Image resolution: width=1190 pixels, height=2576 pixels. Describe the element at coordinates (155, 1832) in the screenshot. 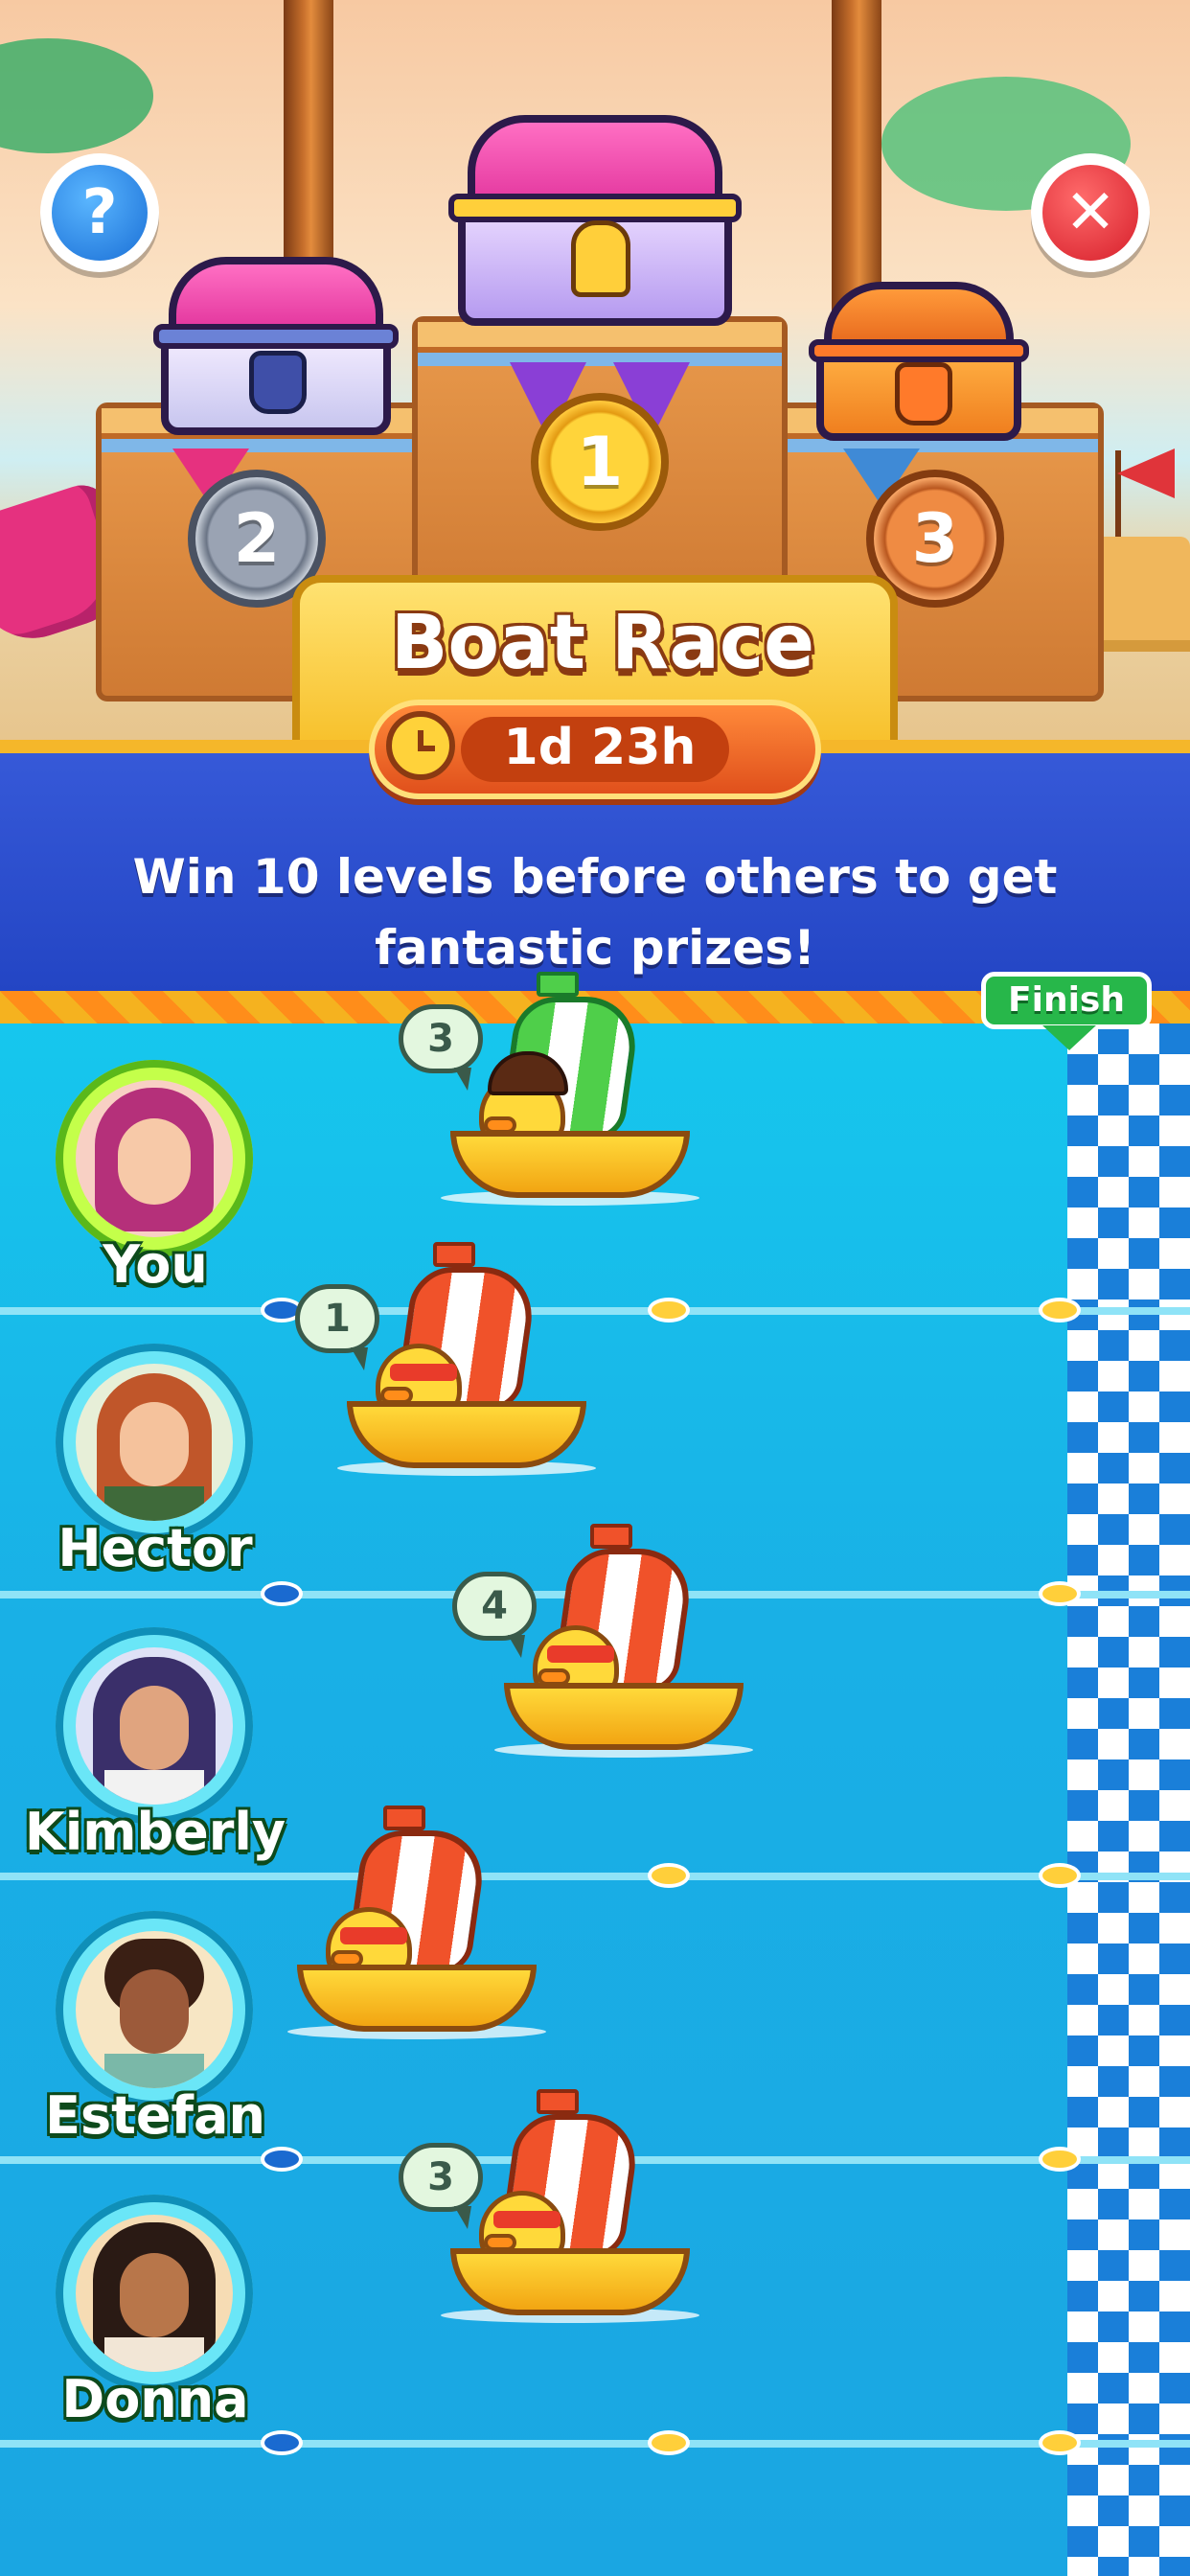

I see `player-name: Kimberly` at that location.